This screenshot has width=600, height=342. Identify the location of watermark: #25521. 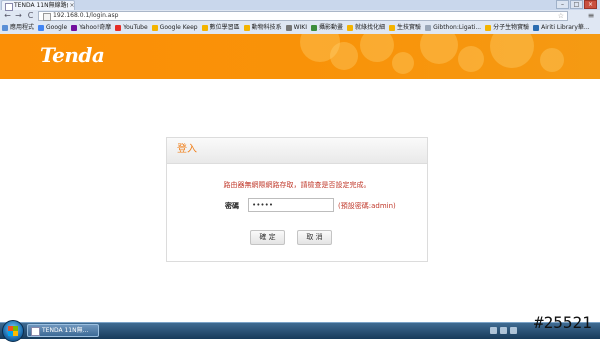
(563, 322).